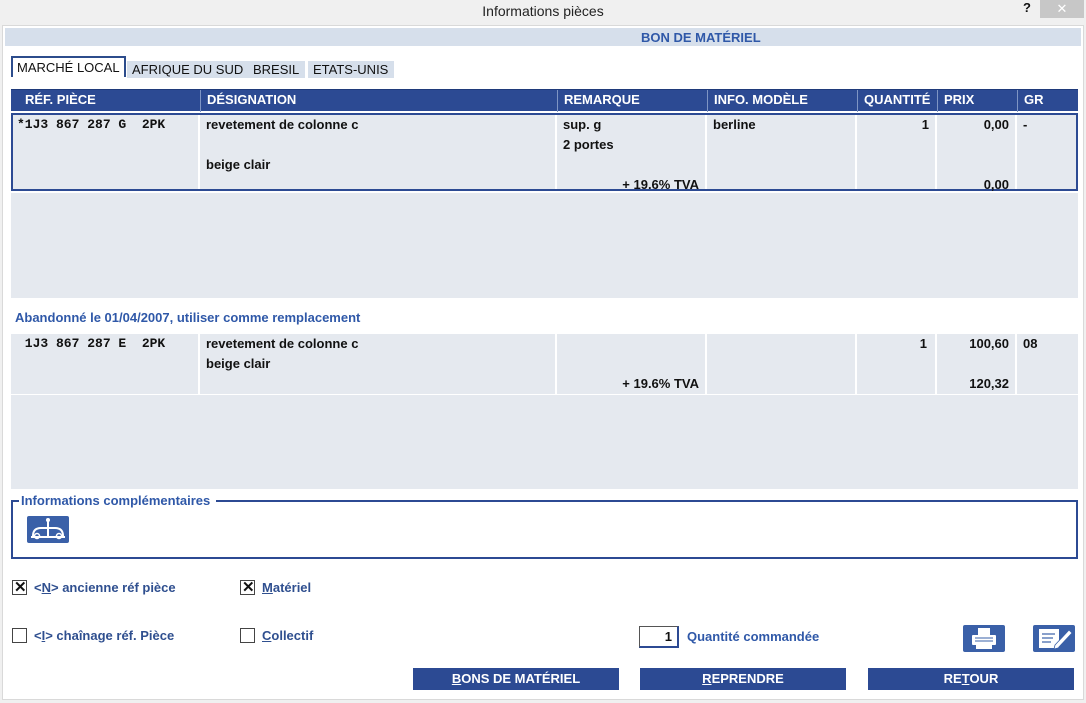 The image size is (1086, 703). What do you see at coordinates (989, 383) in the screenshot?
I see `replacement-price-tax: 120,32` at bounding box center [989, 383].